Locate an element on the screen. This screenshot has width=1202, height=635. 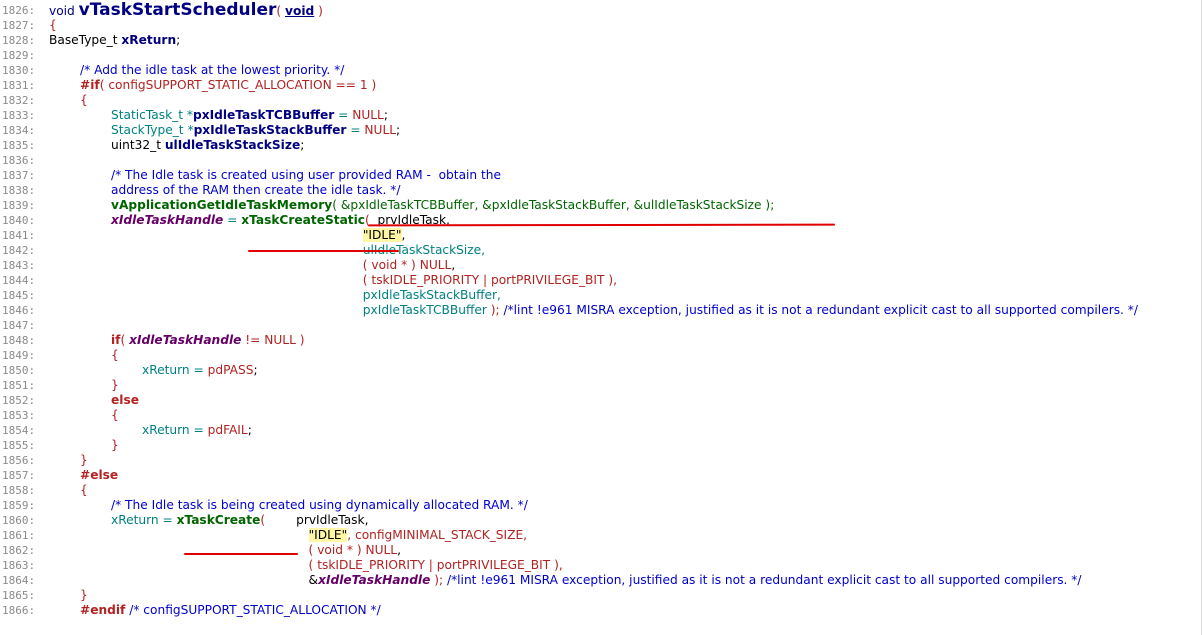
code-text: else is located at coordinates (94, 400).